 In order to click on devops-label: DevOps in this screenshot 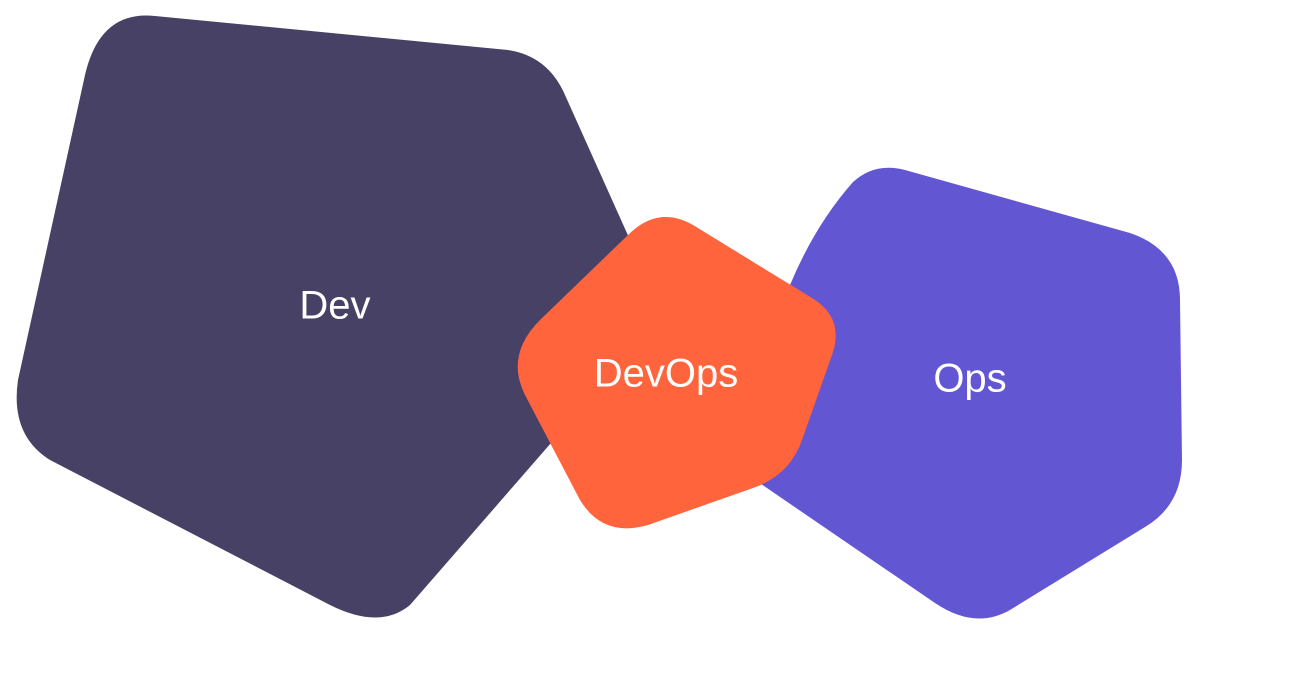, I will do `click(666, 374)`.